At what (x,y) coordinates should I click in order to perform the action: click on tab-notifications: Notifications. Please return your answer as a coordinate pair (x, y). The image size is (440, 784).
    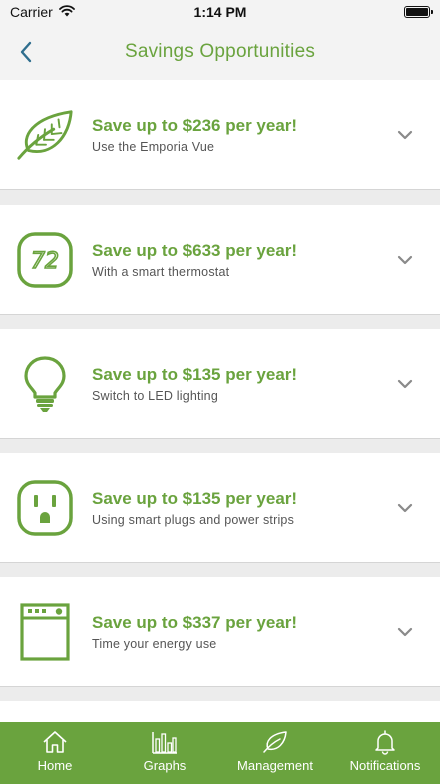
    Looking at the image, I should click on (385, 753).